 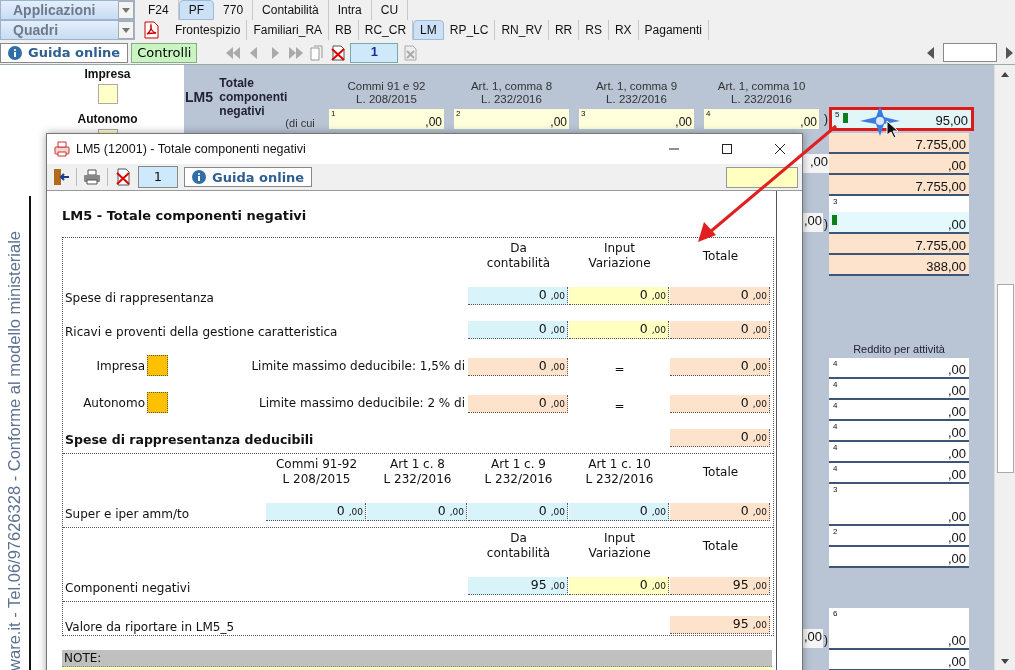 I want to click on field-number: 1, so click(x=333, y=113).